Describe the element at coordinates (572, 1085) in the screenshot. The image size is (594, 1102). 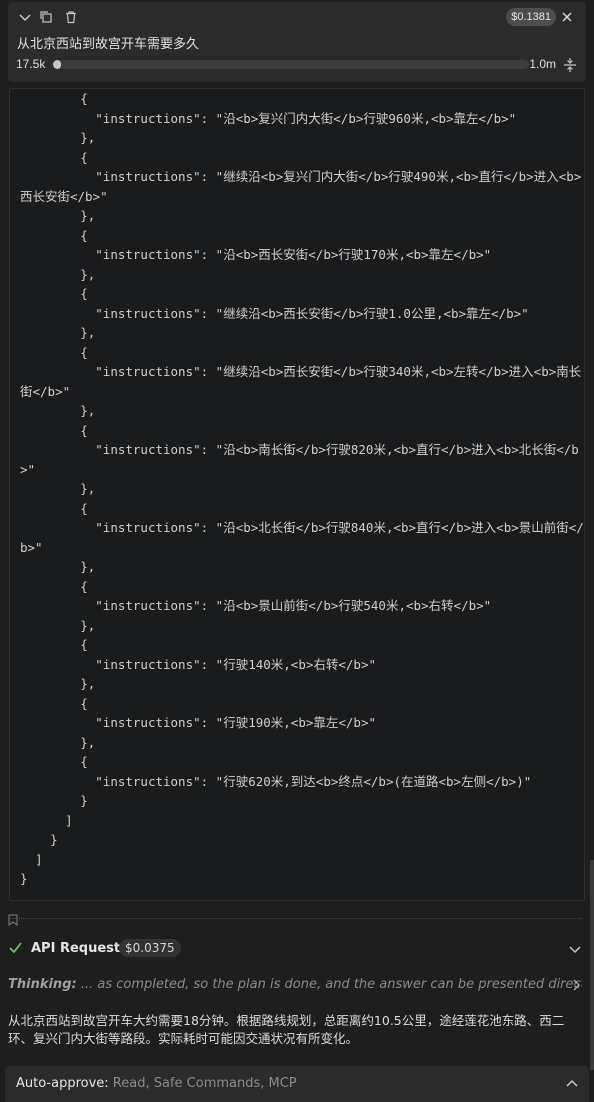
I see `chevron-up-icon` at that location.